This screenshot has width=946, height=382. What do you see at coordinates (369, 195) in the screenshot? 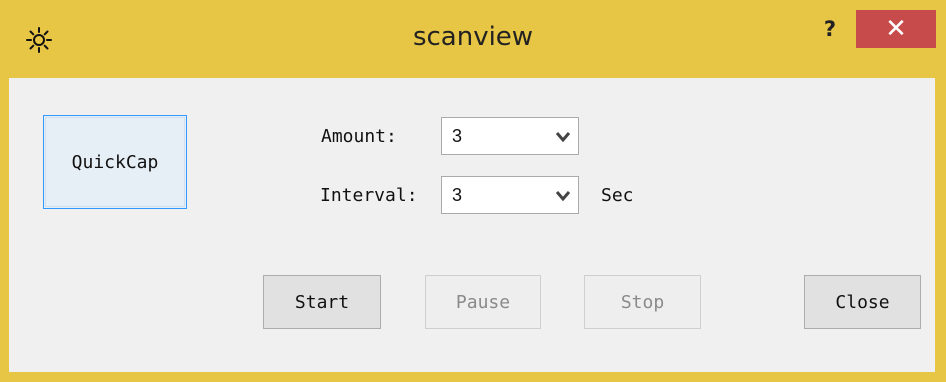
I see `interval-label: Interval:` at bounding box center [369, 195].